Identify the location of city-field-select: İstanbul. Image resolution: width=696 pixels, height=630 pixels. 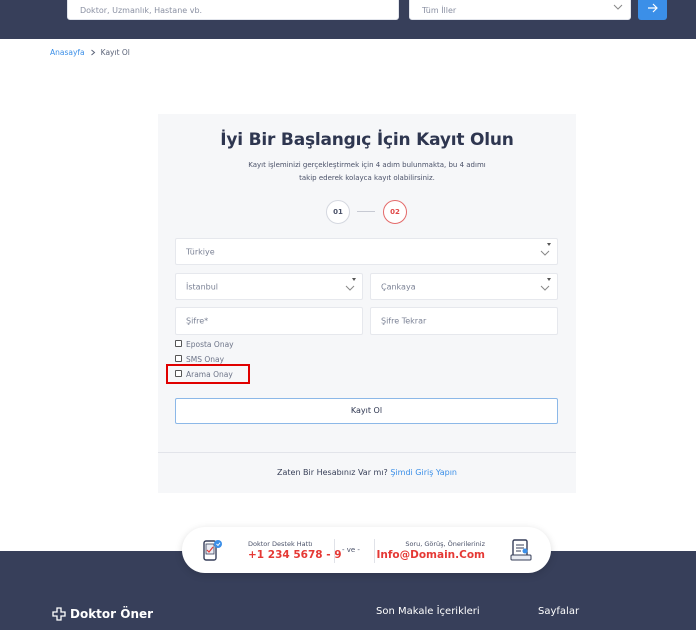
(269, 286).